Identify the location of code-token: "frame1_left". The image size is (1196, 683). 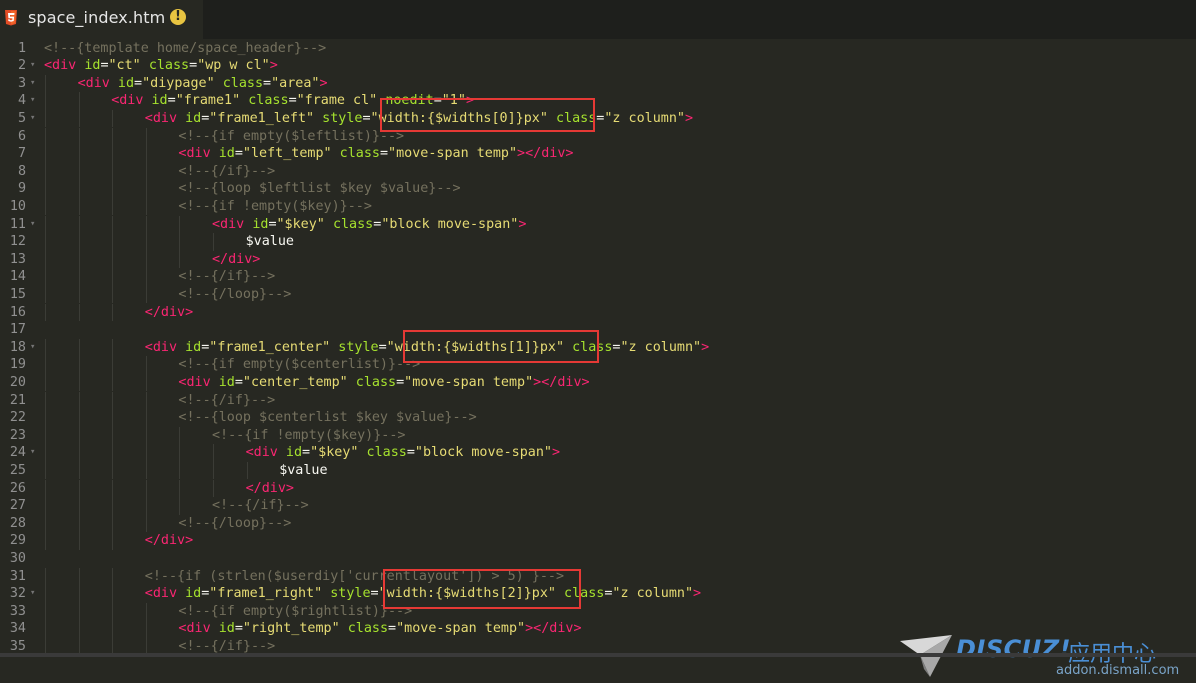
(262, 118).